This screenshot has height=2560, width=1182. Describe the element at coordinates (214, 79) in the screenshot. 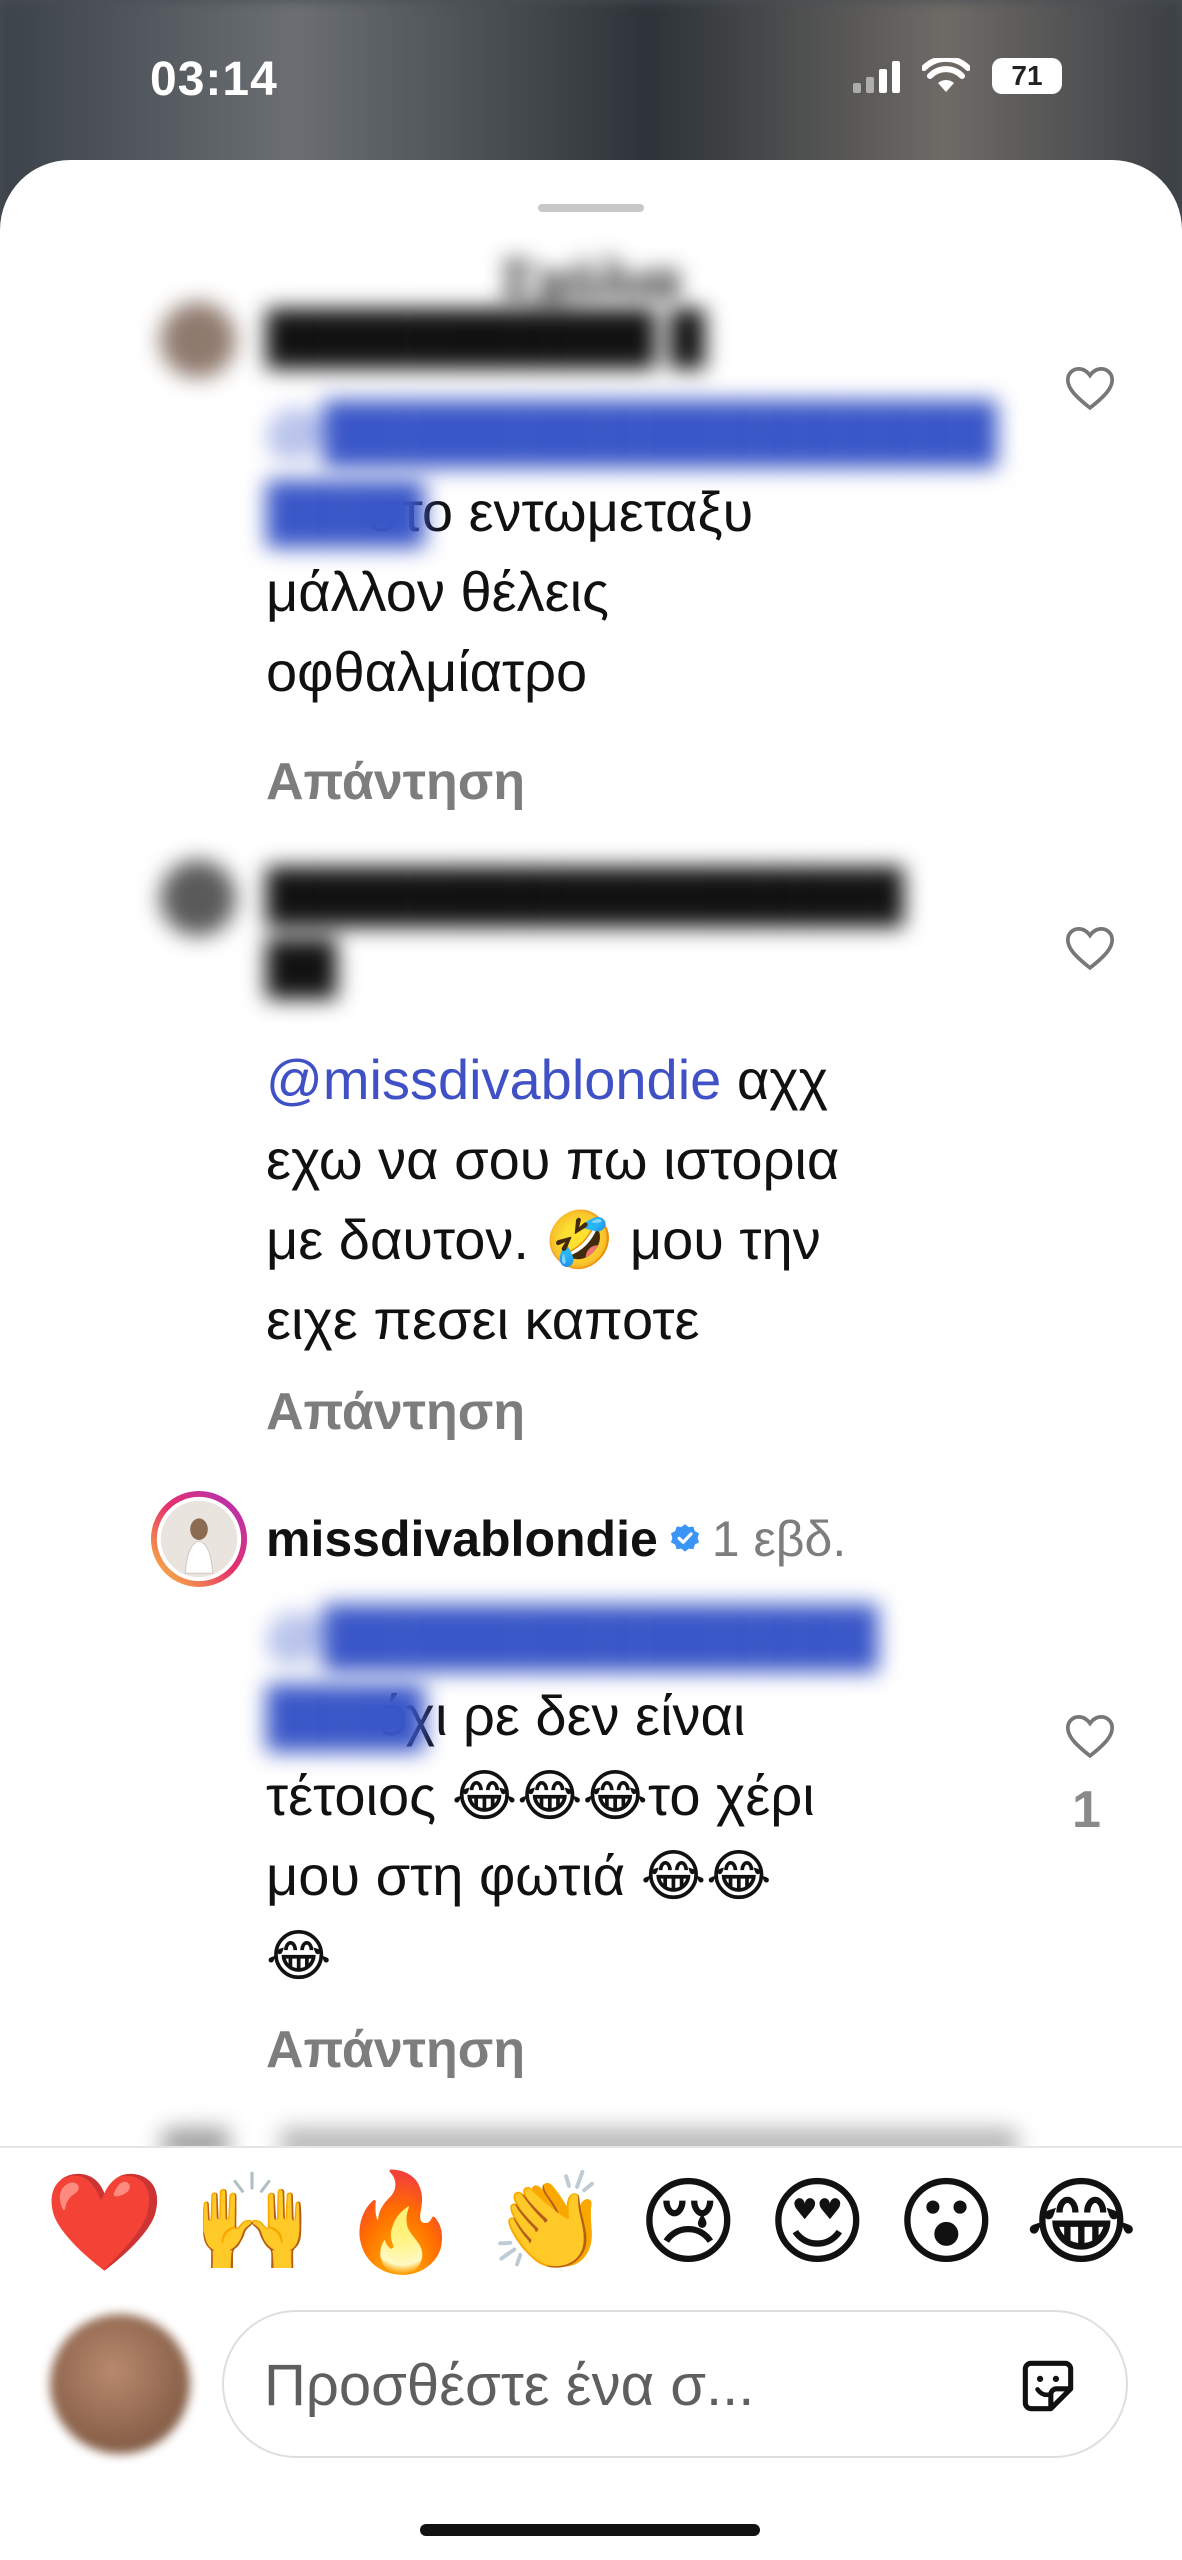

I see `status-time: 03:14` at that location.